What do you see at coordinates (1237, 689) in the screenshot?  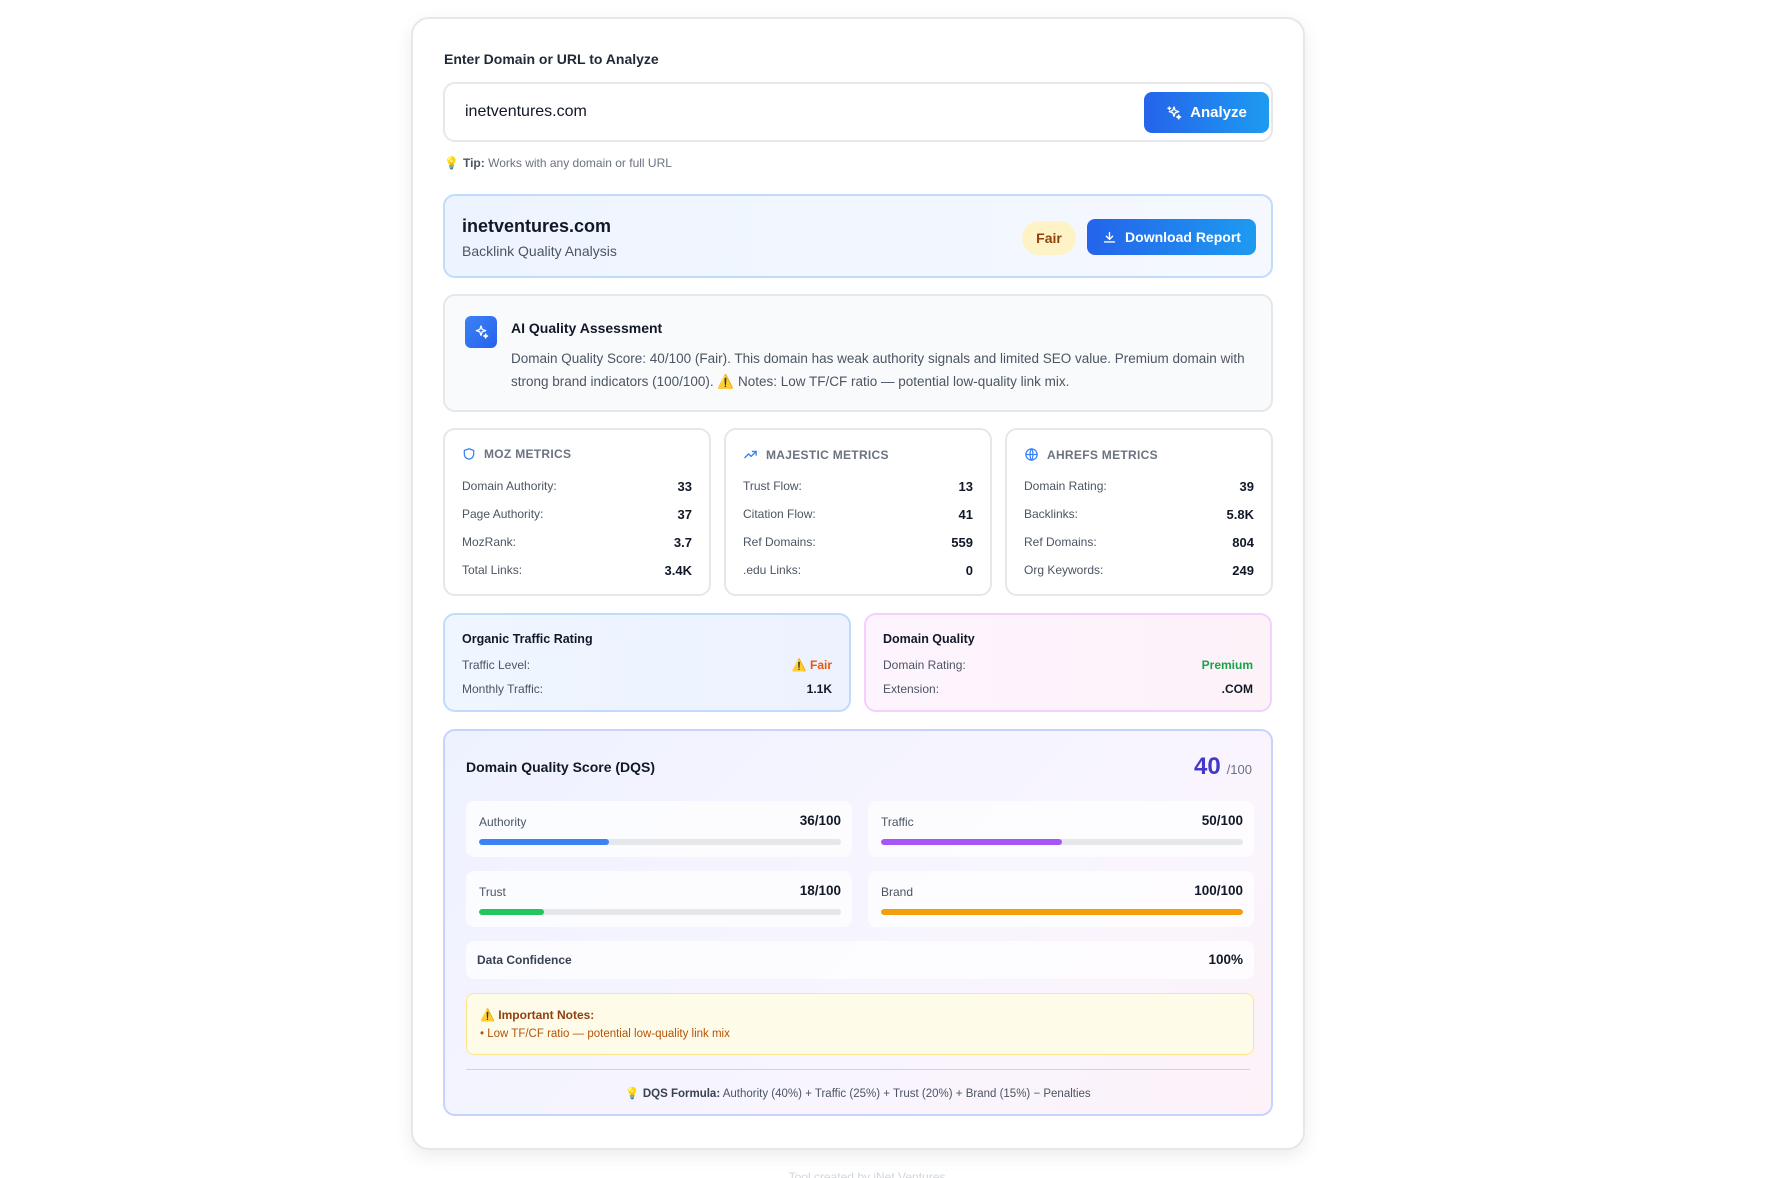 I see `info-value: .COM` at bounding box center [1237, 689].